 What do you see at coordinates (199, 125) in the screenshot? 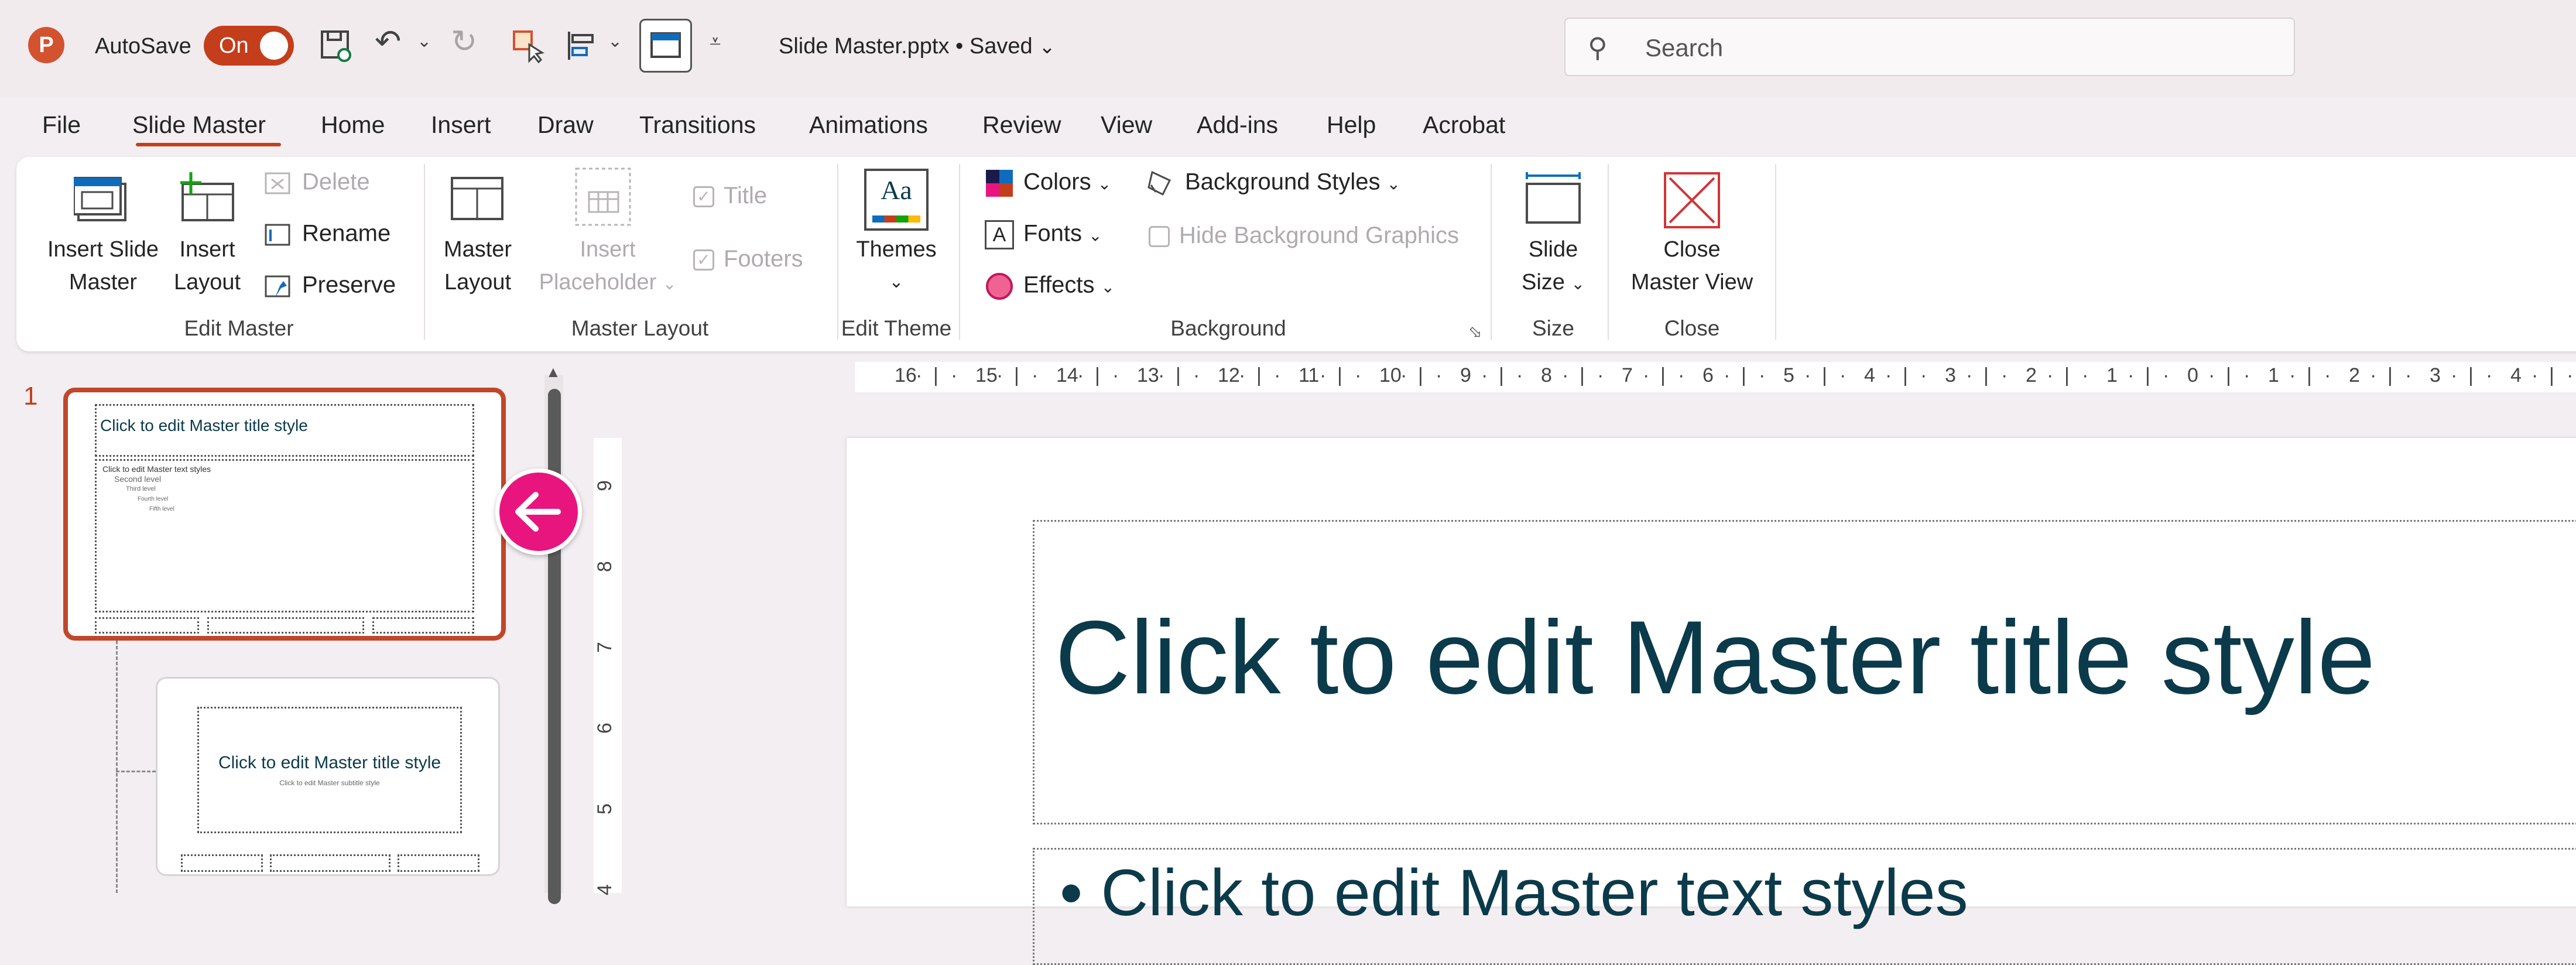
I see `tab-slide-master: Slide Master` at bounding box center [199, 125].